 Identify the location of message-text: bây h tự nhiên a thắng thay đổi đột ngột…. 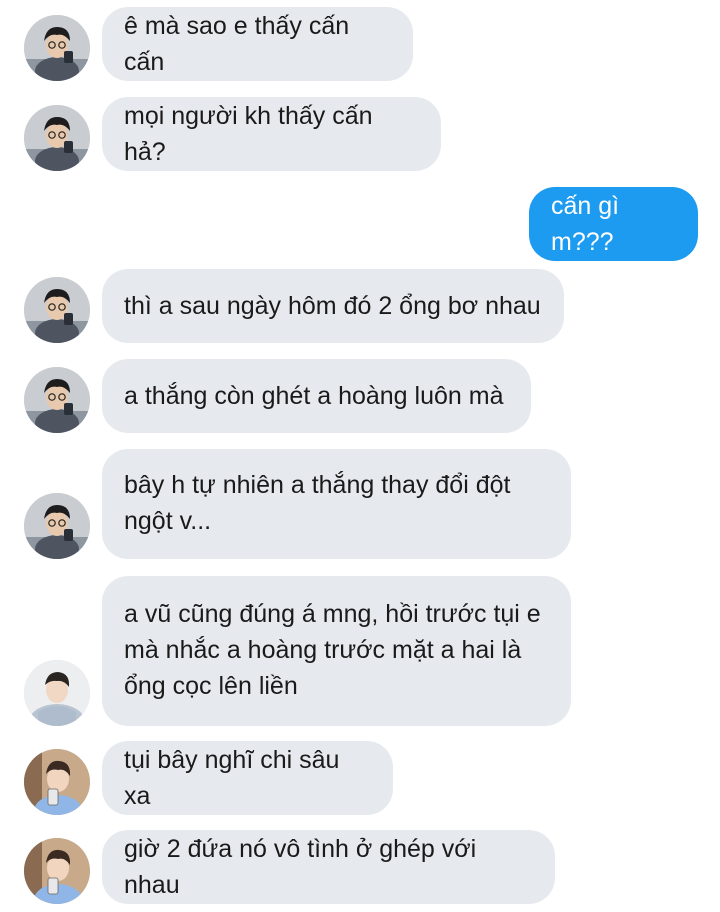
(317, 503).